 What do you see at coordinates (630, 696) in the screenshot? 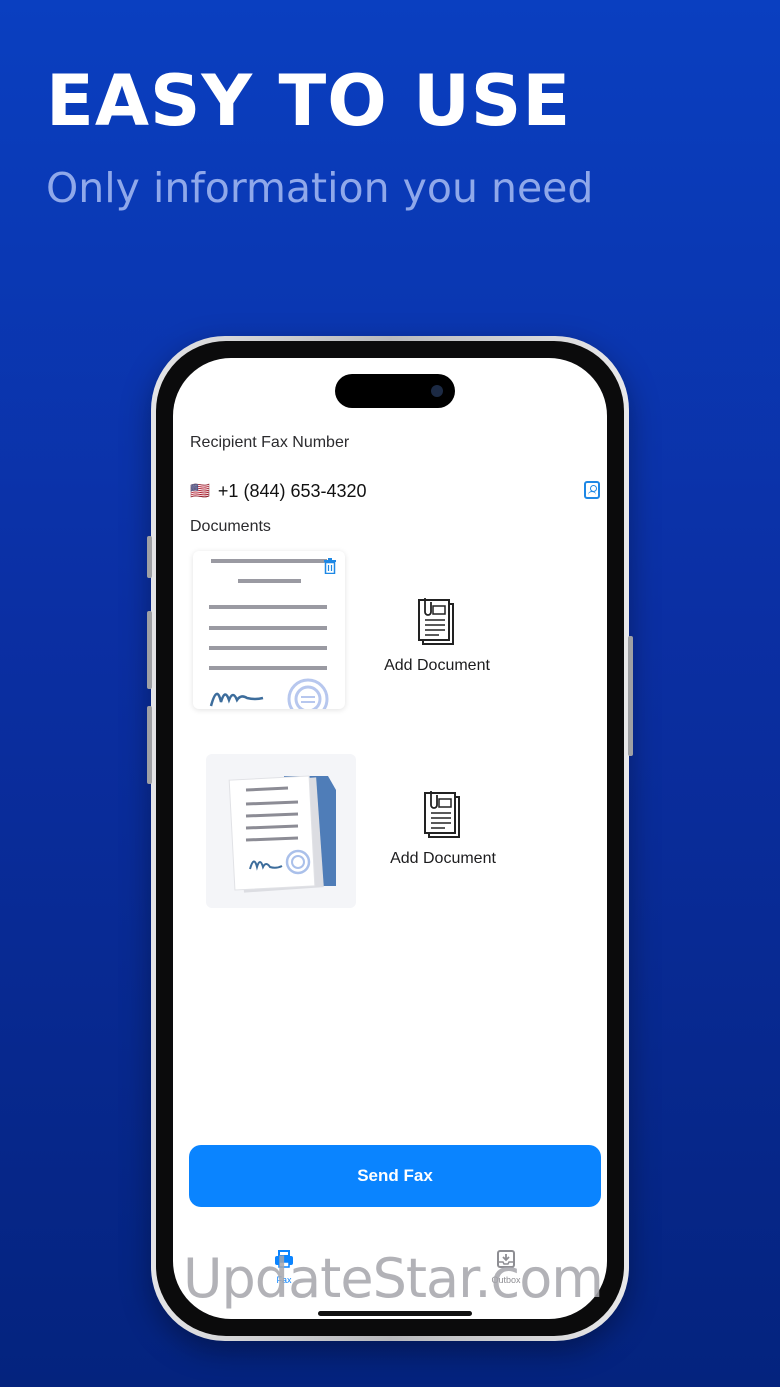
I see `power-button` at bounding box center [630, 696].